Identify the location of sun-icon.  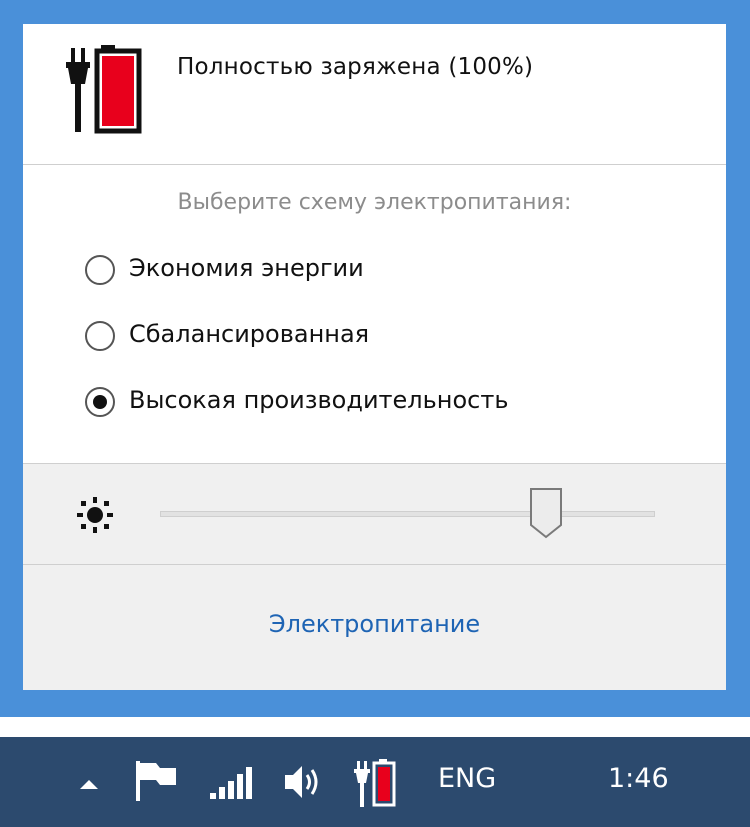
(95, 515).